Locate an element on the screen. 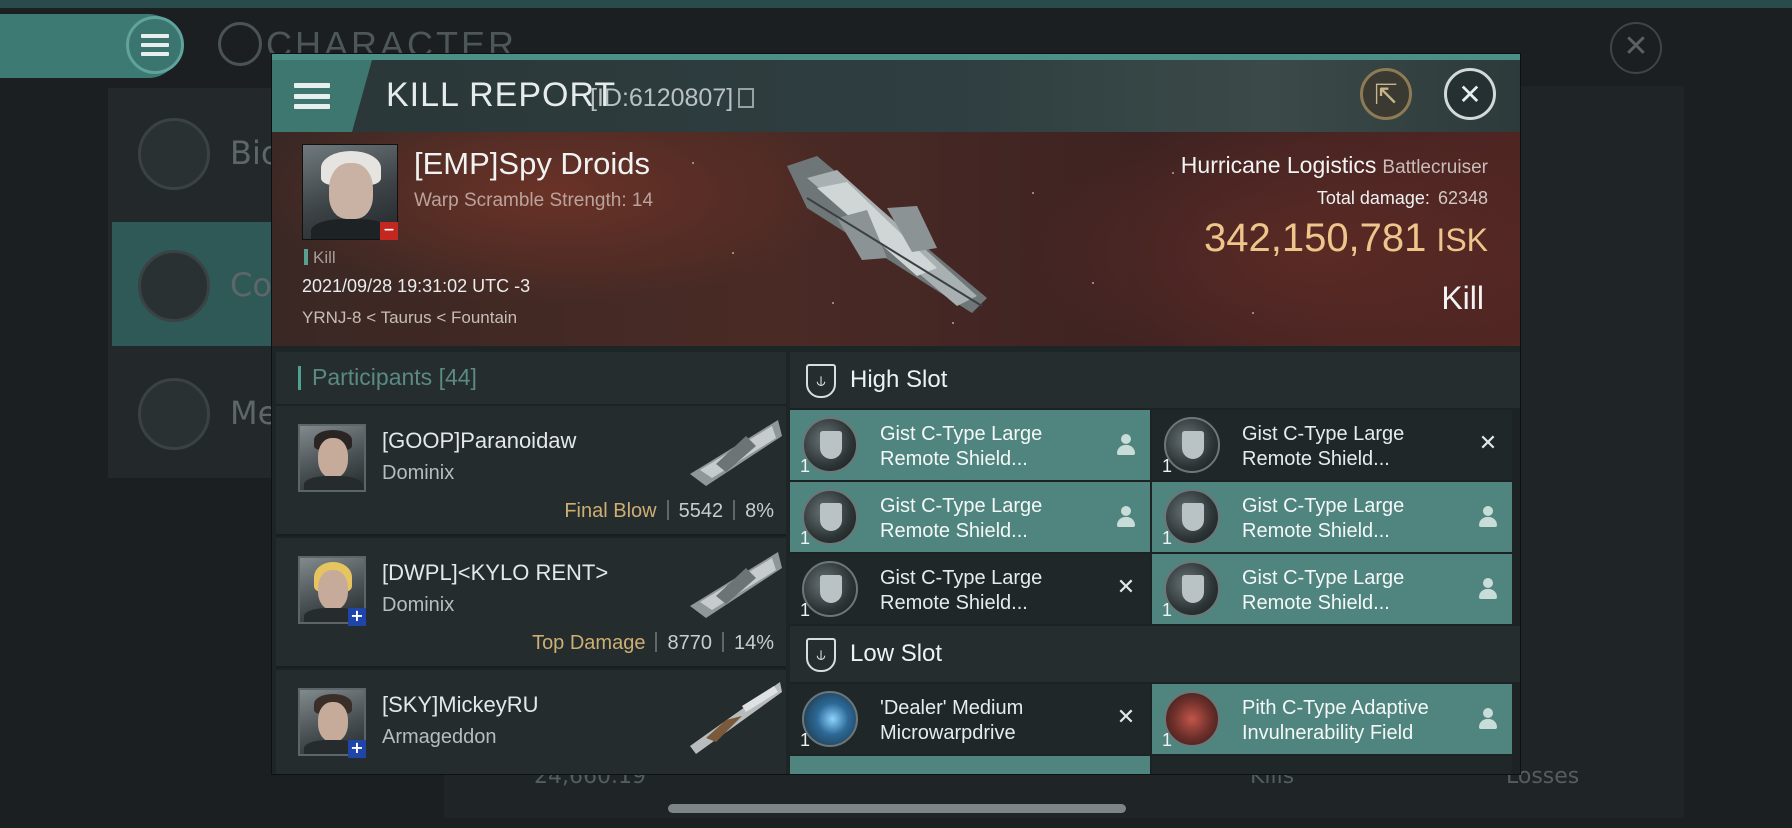  main-menu-button is located at coordinates (155, 45).